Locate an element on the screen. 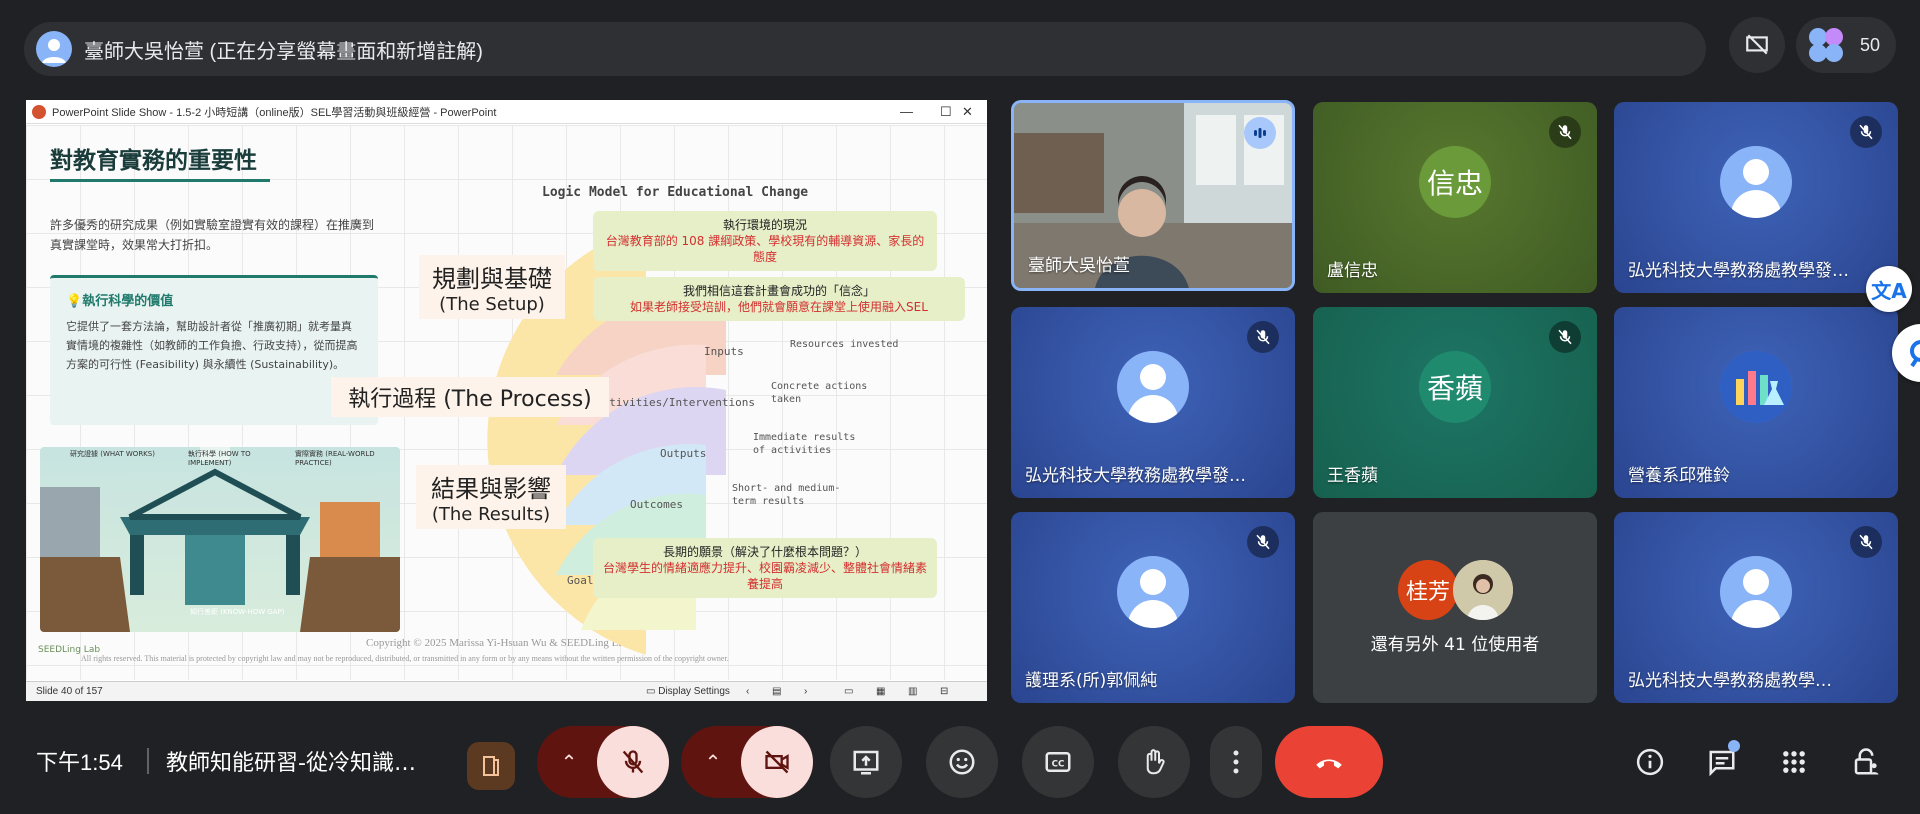 The height and width of the screenshot is (814, 1920). speaking-indicator is located at coordinates (1260, 133).